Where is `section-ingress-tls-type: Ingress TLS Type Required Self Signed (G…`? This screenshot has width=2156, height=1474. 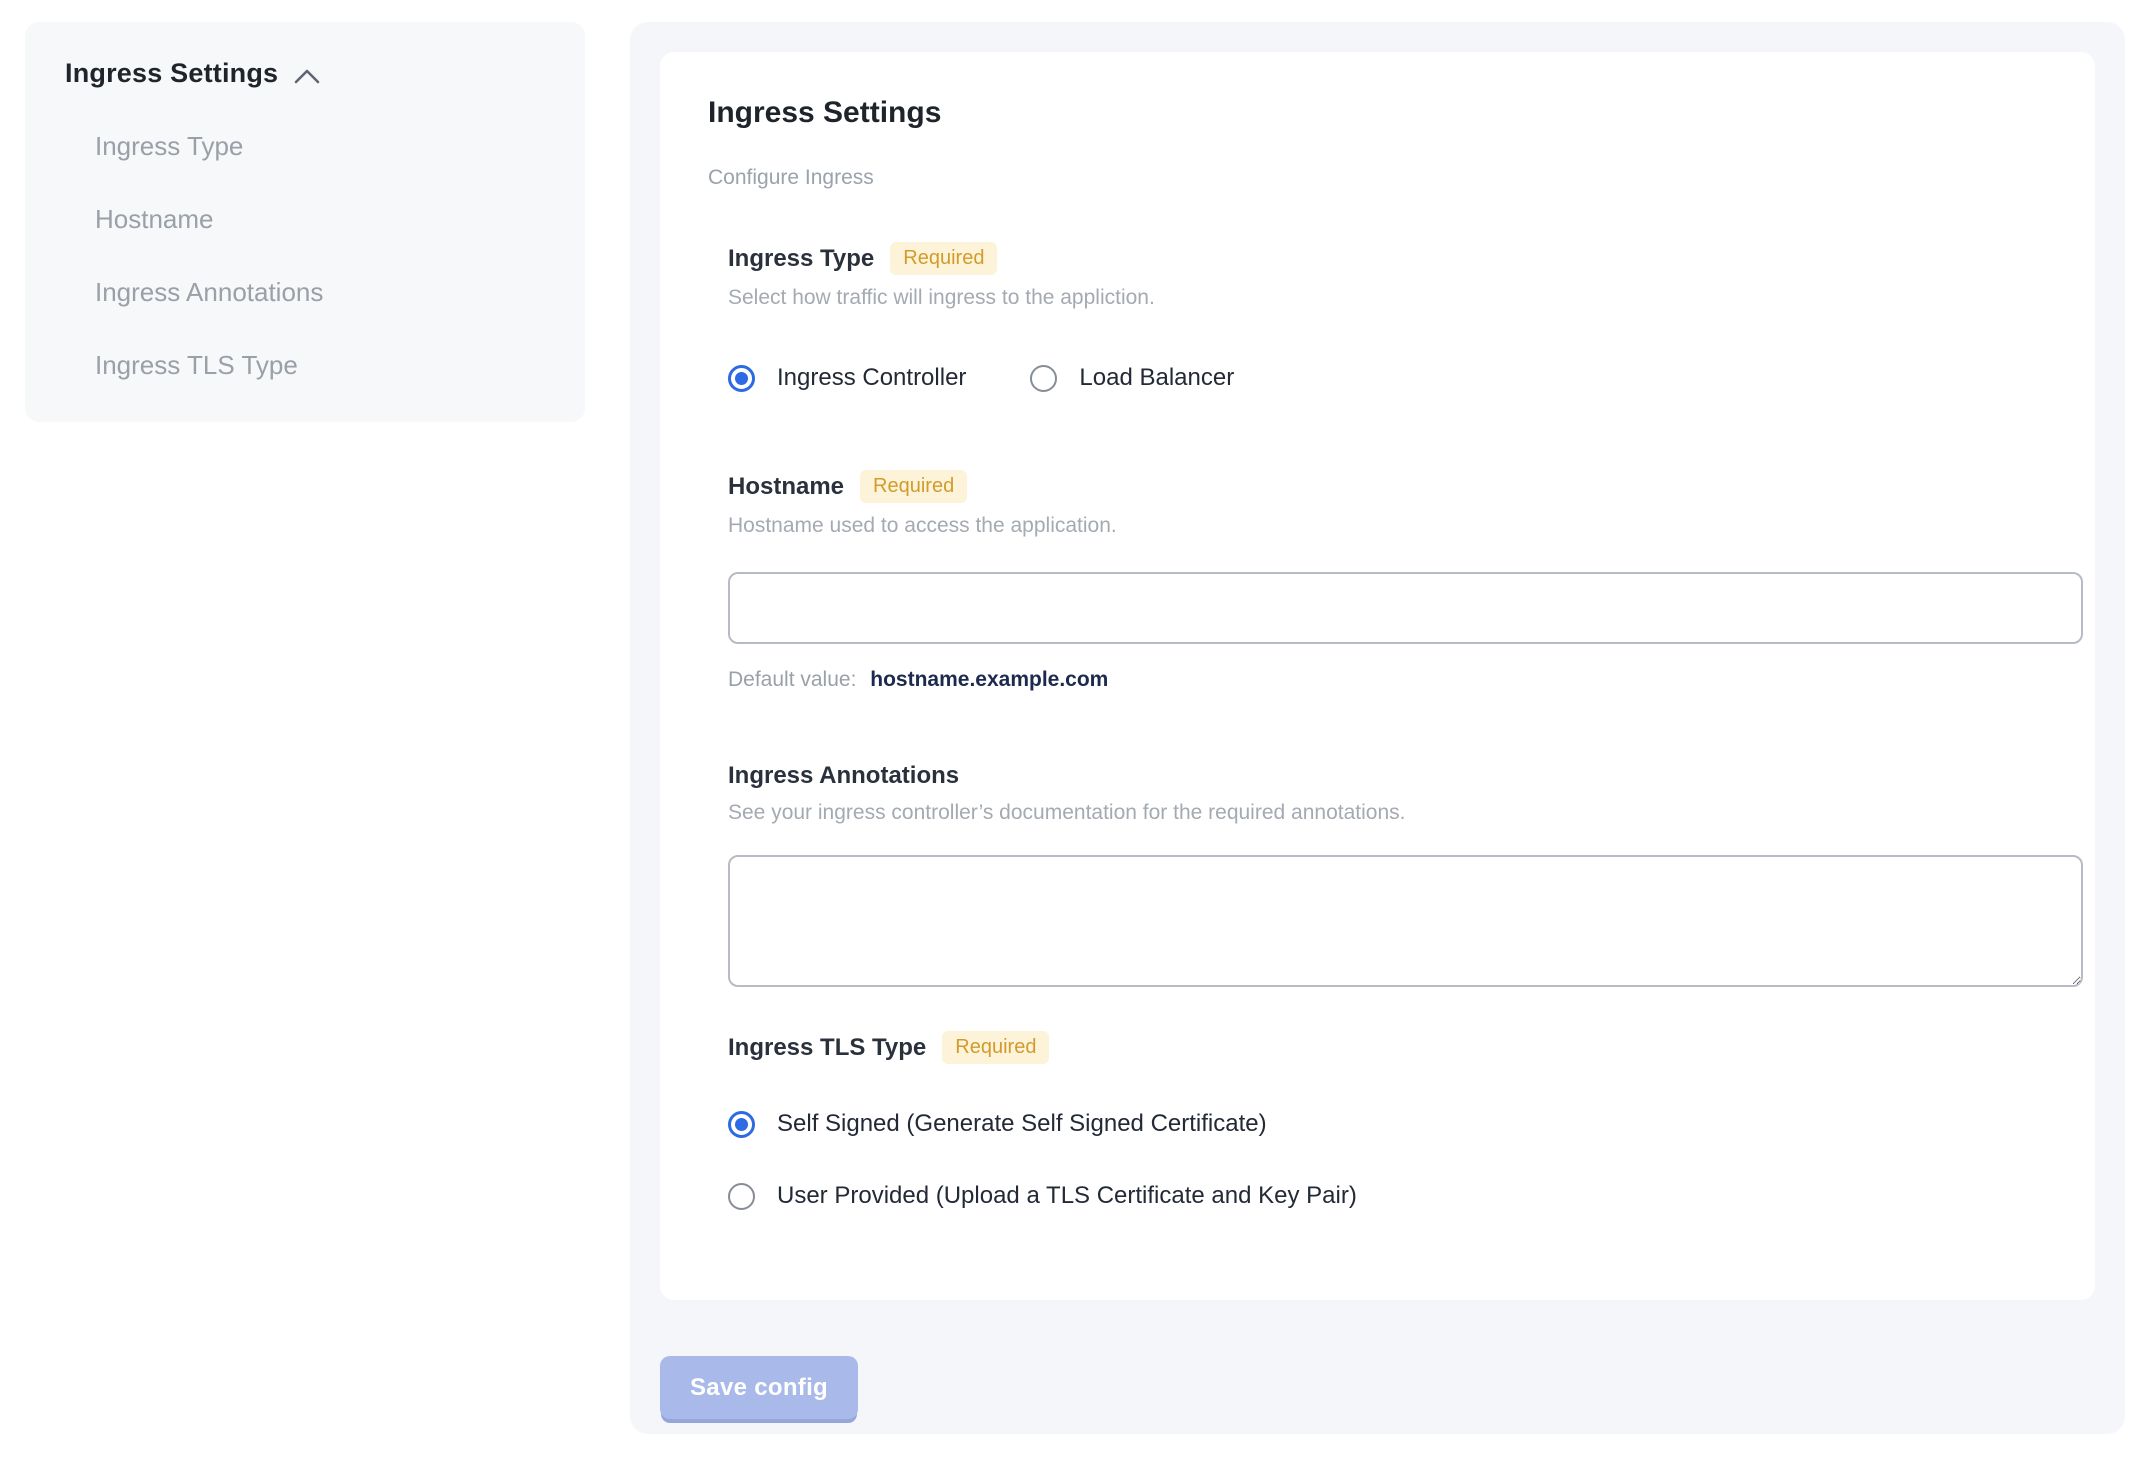
section-ingress-tls-type: Ingress TLS Type Required Self Signed (G… is located at coordinates (1387, 1120).